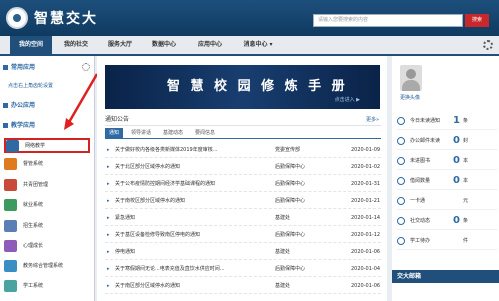 This screenshot has width=499, height=301. I want to click on announcement-row: 关于基区设备检修导致南区停电的通知 后勤保障中心 2020-01-12, so click(243, 235).